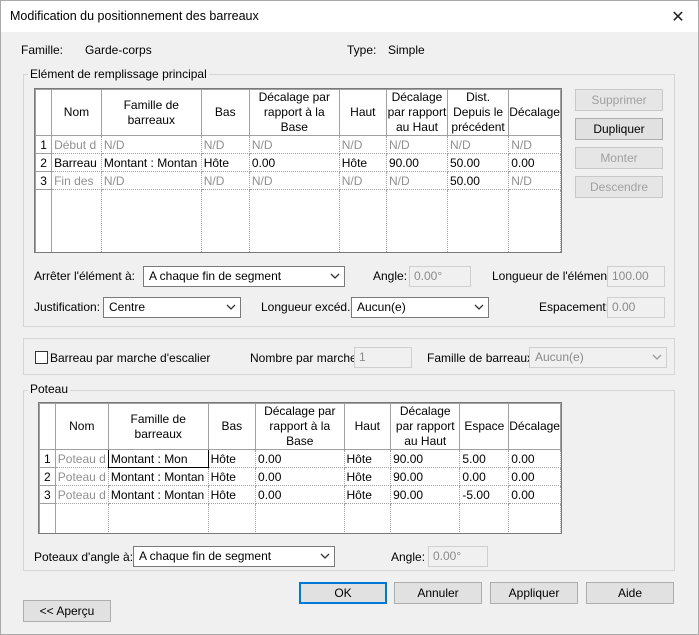 The image size is (699, 635). I want to click on longueur-exced-label: Longueur excéd.:, so click(307, 307).